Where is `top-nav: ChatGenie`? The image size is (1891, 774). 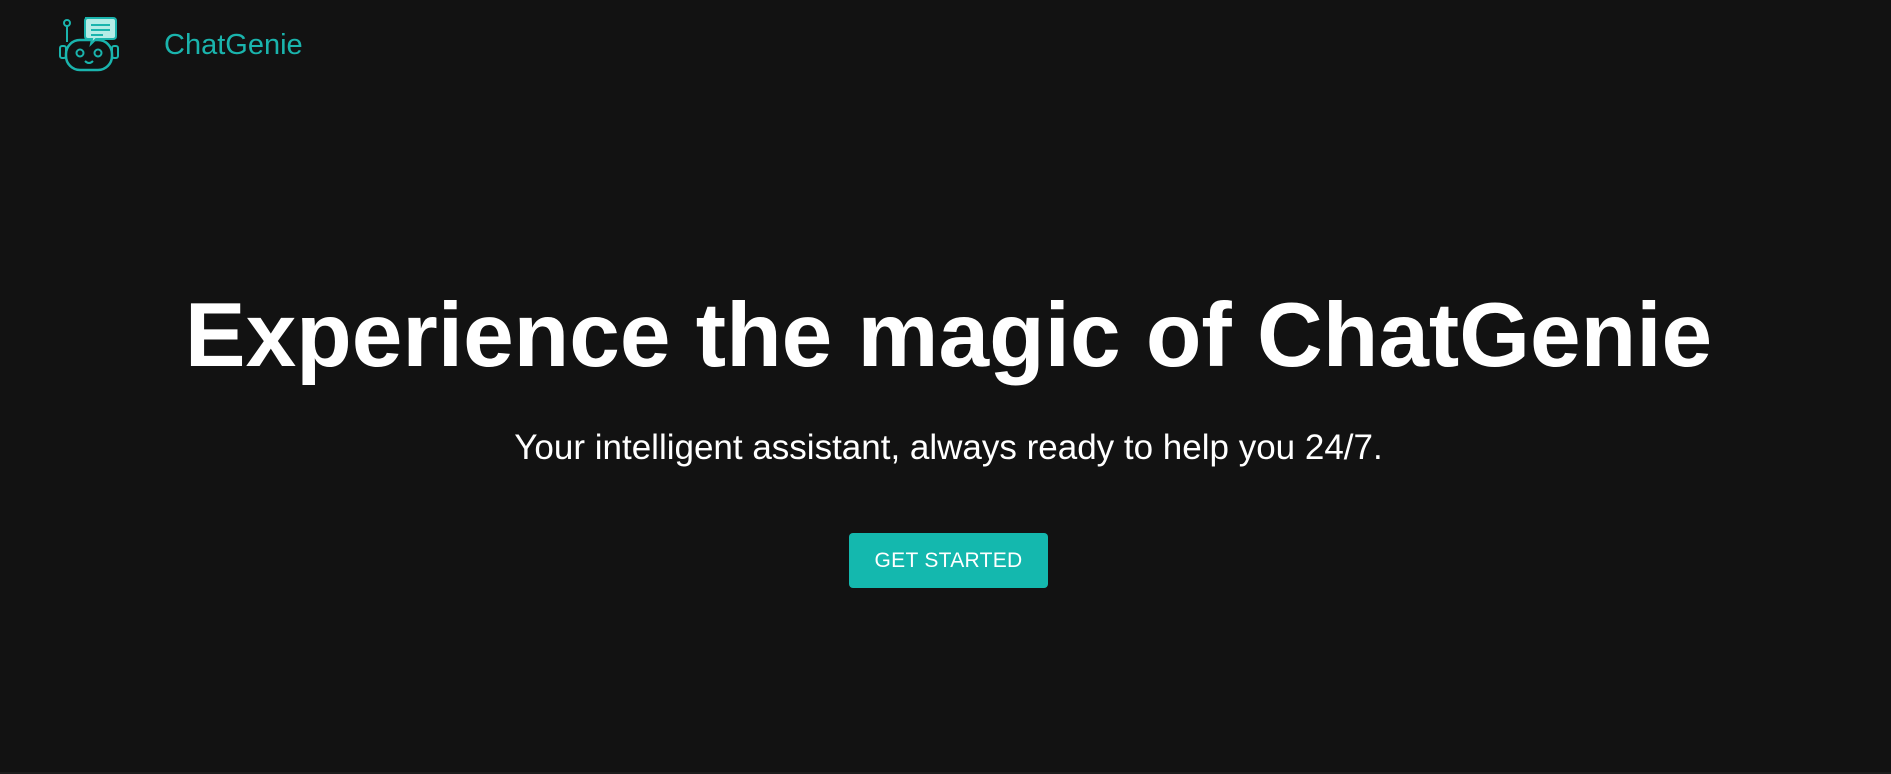
top-nav: ChatGenie is located at coordinates (945, 48).